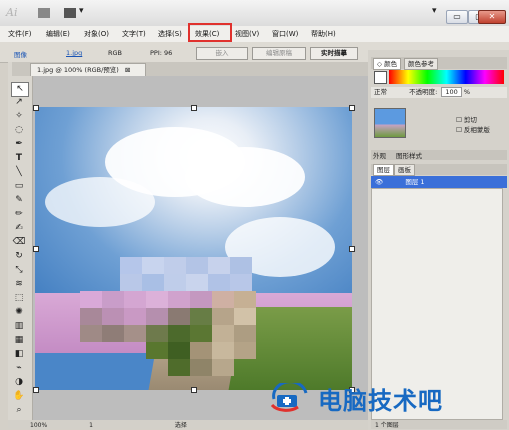  Describe the element at coordinates (387, 425) in the screenshot. I see `layers-count: 1 个图层` at that location.